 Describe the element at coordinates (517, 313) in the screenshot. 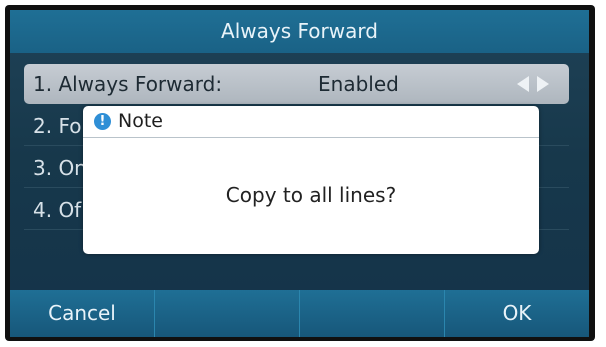

I see `ok-softkey: OK` at that location.